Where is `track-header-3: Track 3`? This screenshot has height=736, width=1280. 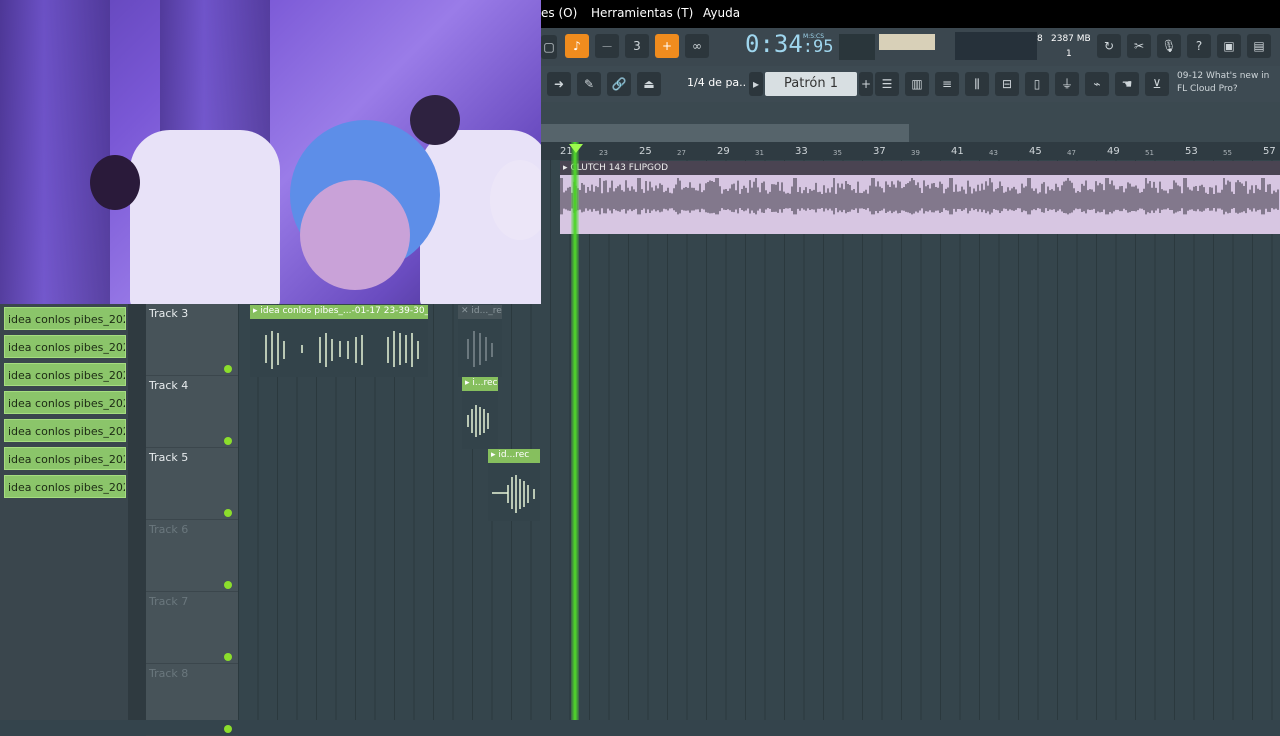 track-header-3: Track 3 is located at coordinates (192, 340).